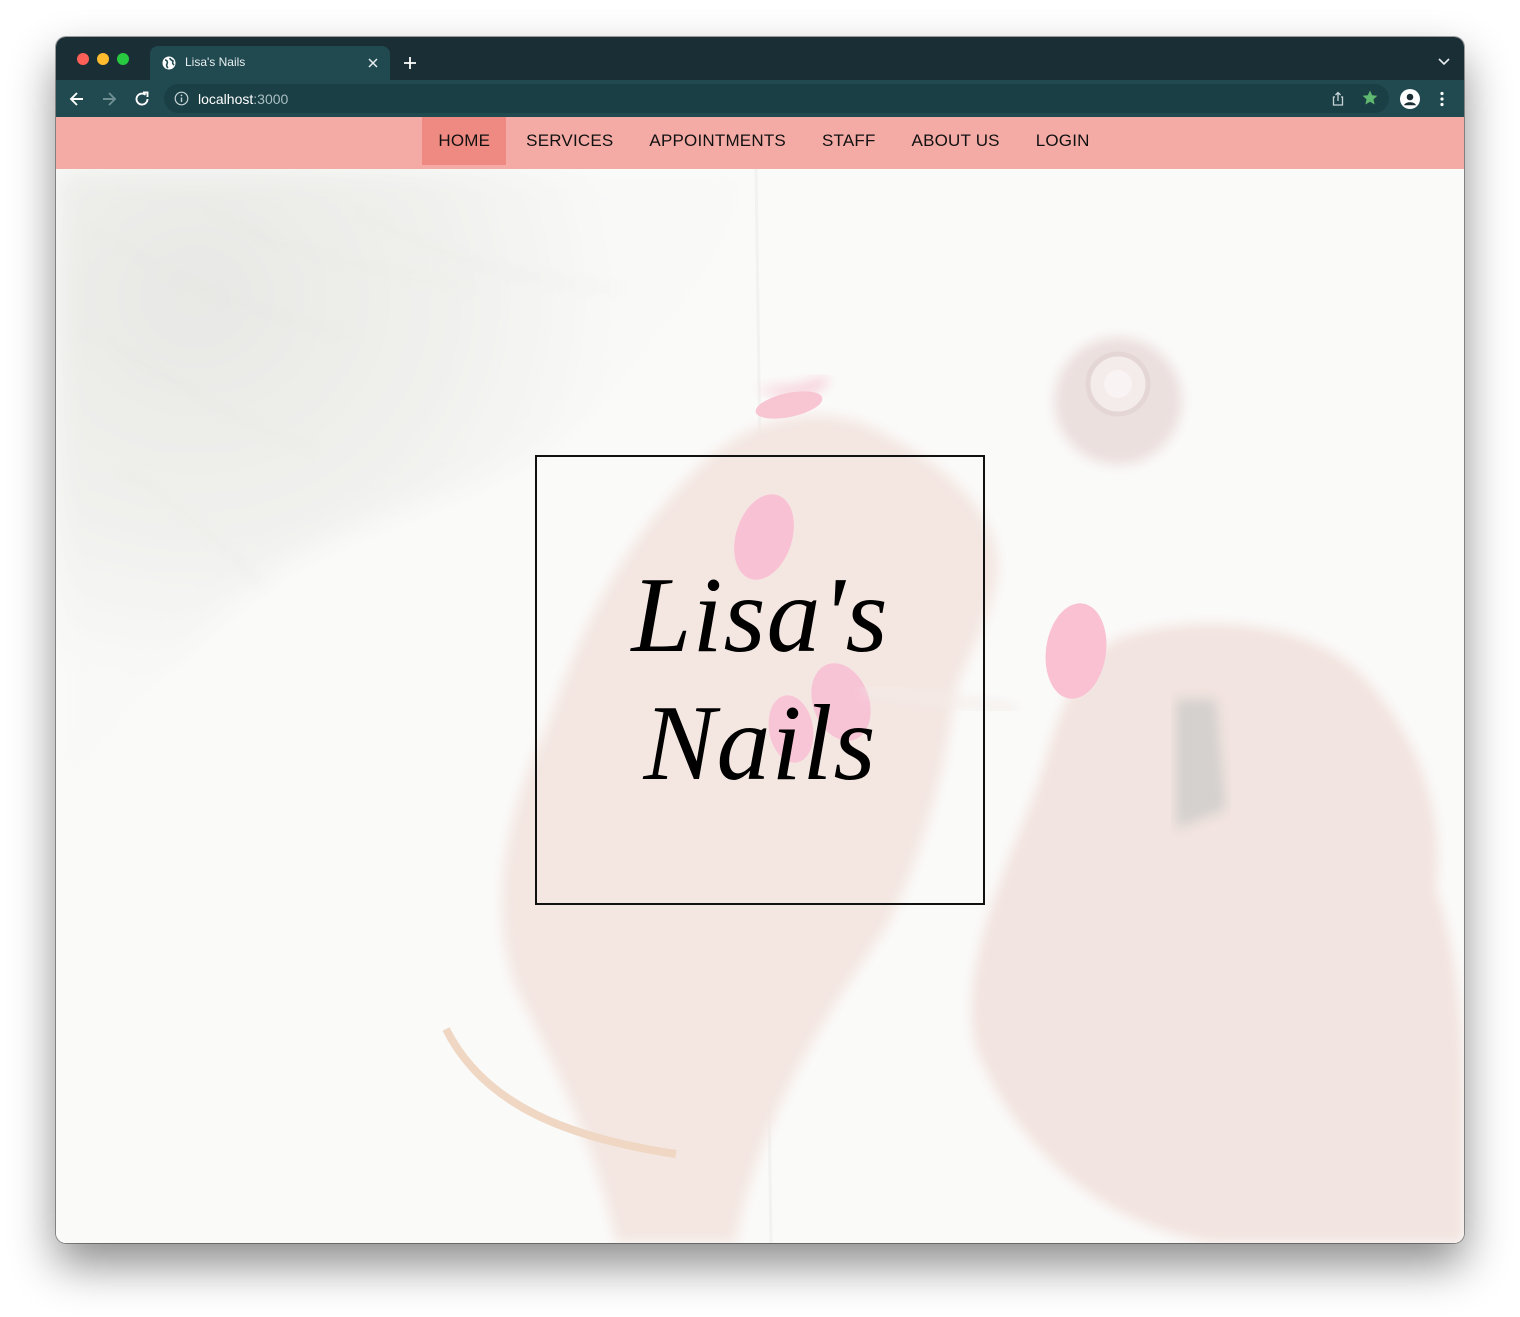  What do you see at coordinates (83, 59) in the screenshot?
I see `close-window-button` at bounding box center [83, 59].